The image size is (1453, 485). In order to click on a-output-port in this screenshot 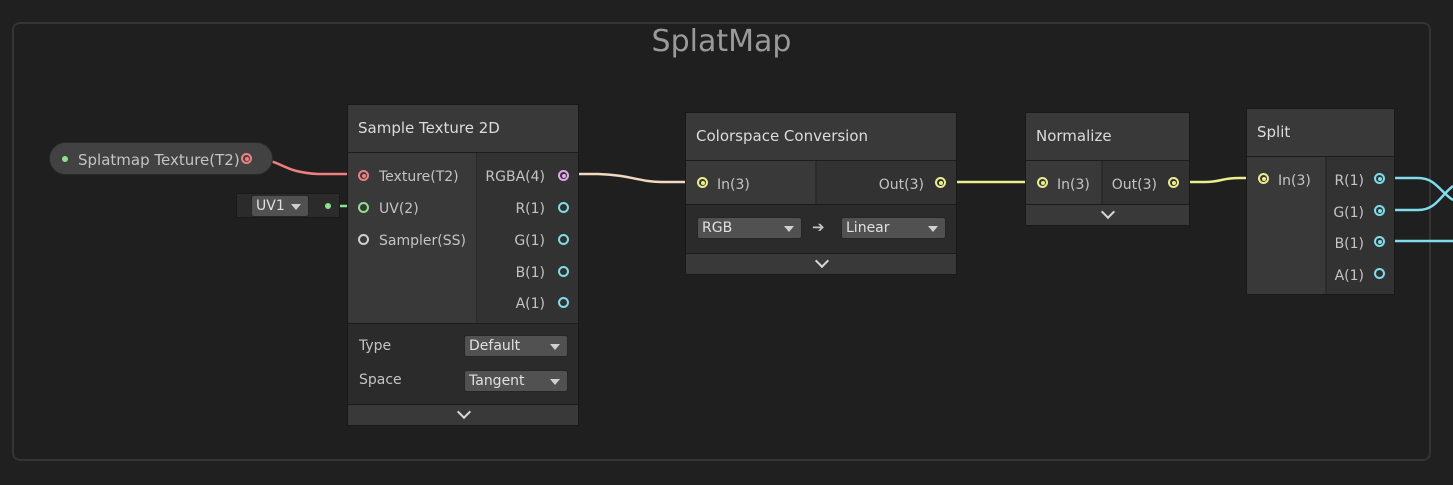, I will do `click(563, 302)`.